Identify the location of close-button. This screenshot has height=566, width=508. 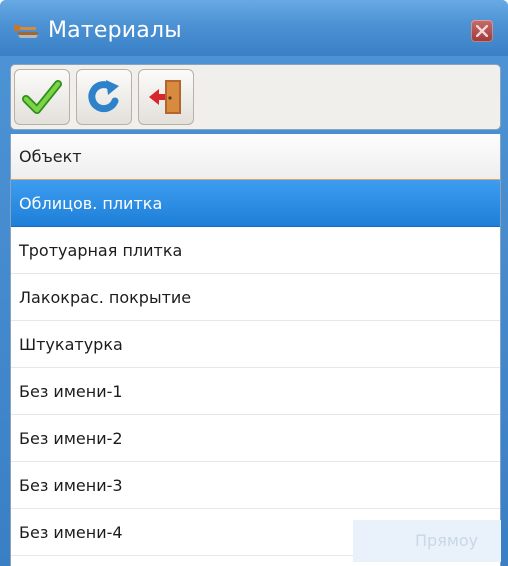
(482, 31).